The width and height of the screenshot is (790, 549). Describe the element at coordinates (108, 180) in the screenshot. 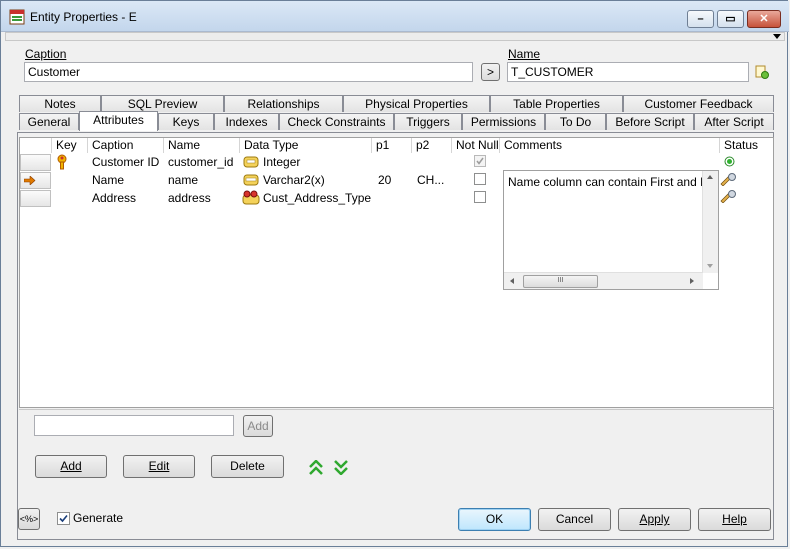

I see `row2-caption: Name` at that location.